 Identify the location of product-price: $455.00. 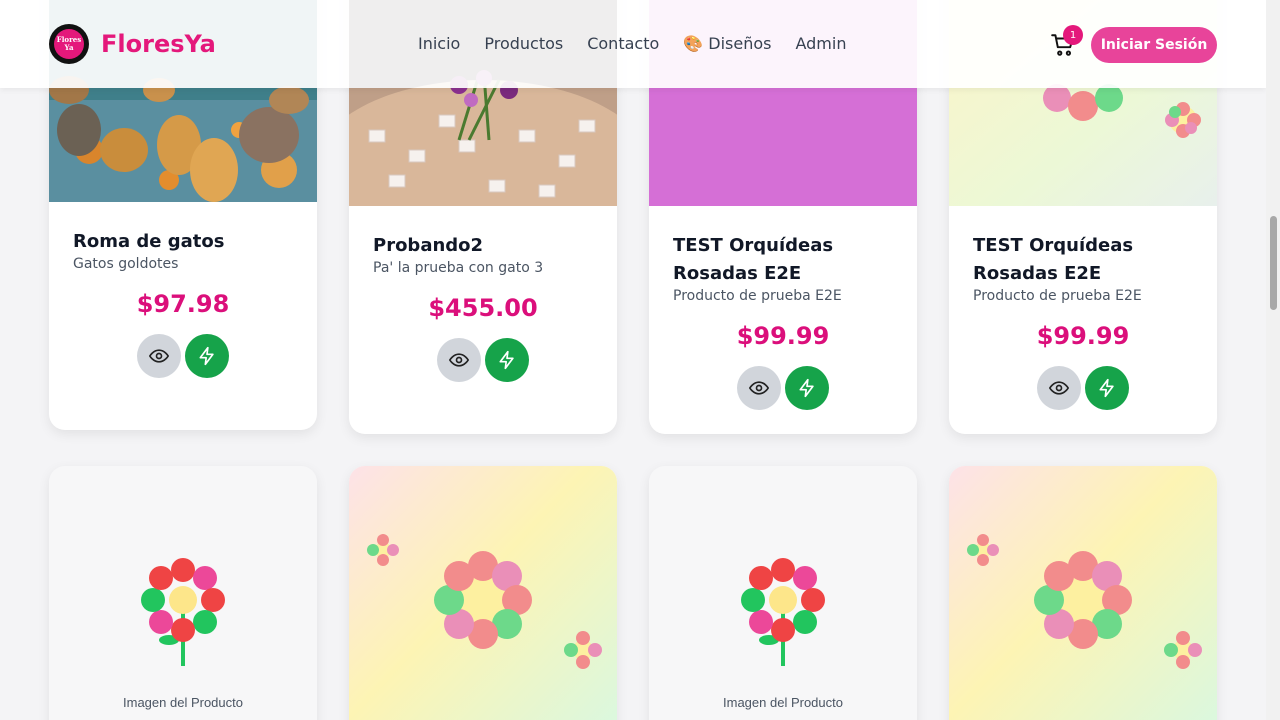
(483, 308).